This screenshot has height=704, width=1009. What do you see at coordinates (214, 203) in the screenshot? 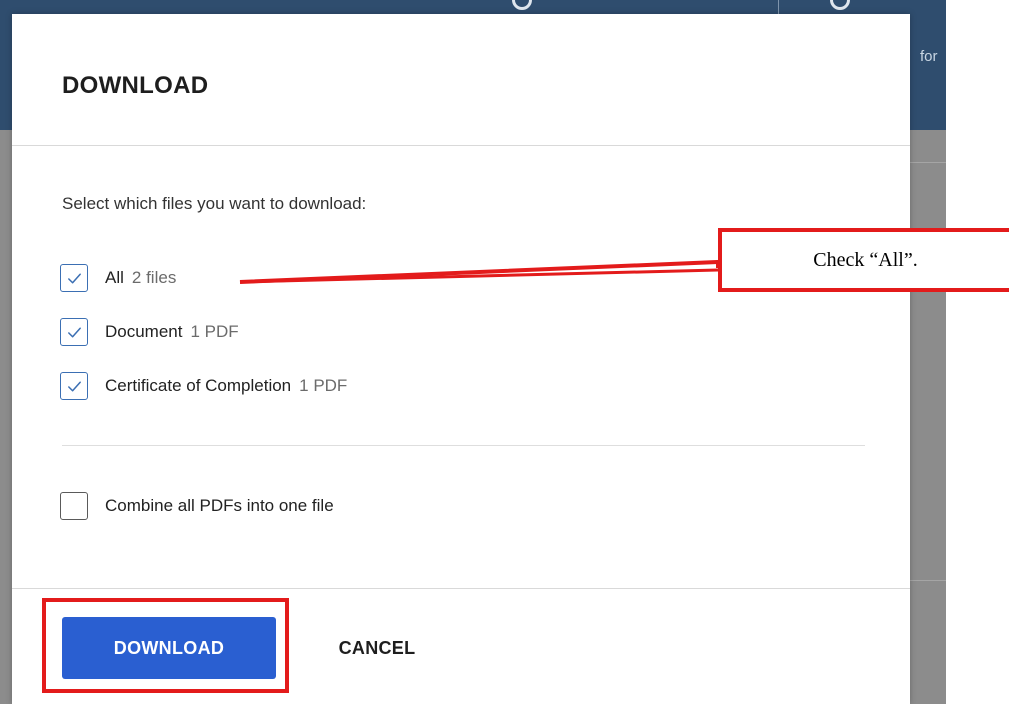
I see `instruction-text: Select which files you want to download:` at bounding box center [214, 203].